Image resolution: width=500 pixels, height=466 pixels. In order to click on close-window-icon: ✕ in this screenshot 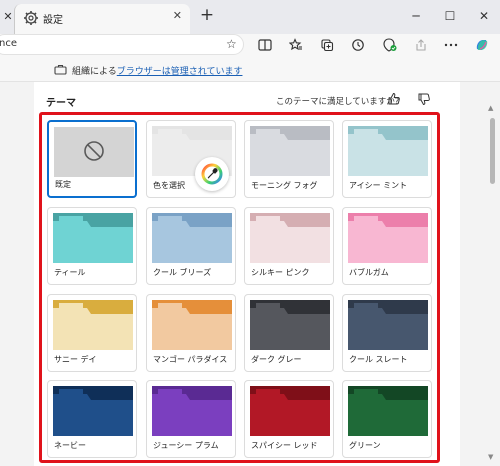, I will do `click(484, 16)`.